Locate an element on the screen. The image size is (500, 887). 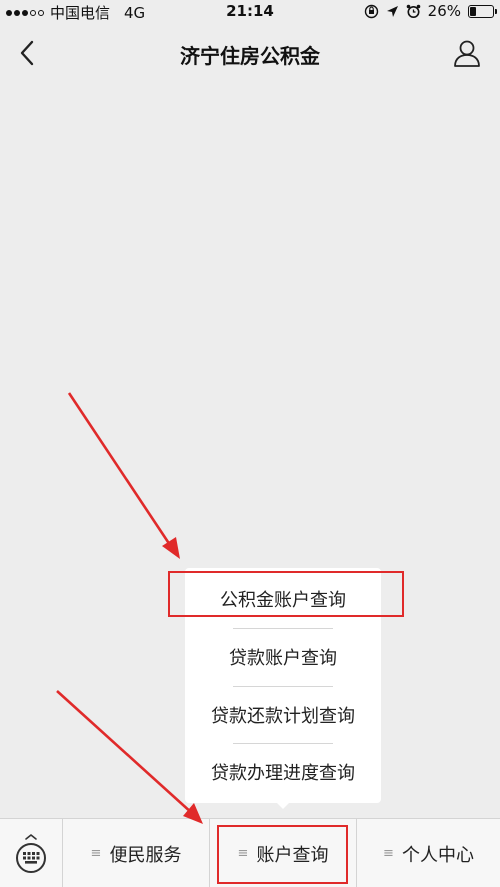
alarm-icon is located at coordinates (413, 11).